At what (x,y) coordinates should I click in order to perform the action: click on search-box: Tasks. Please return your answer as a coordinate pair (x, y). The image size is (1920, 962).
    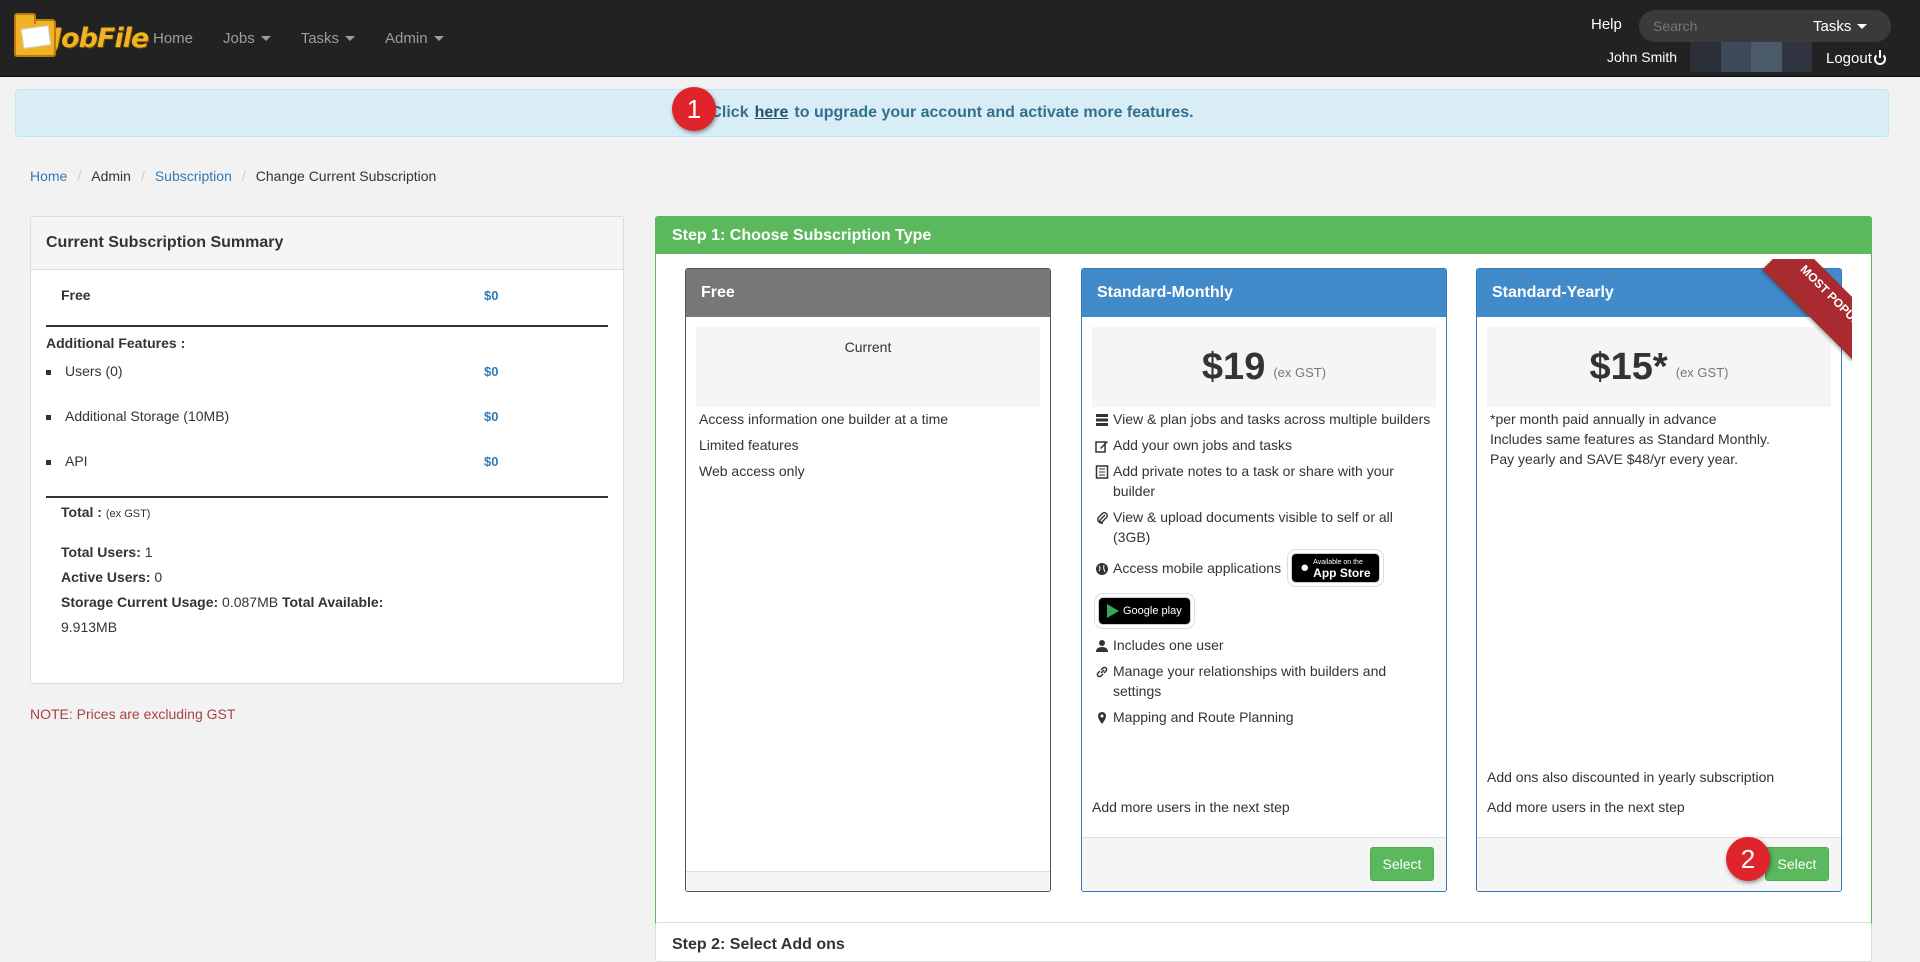
    Looking at the image, I should click on (1765, 26).